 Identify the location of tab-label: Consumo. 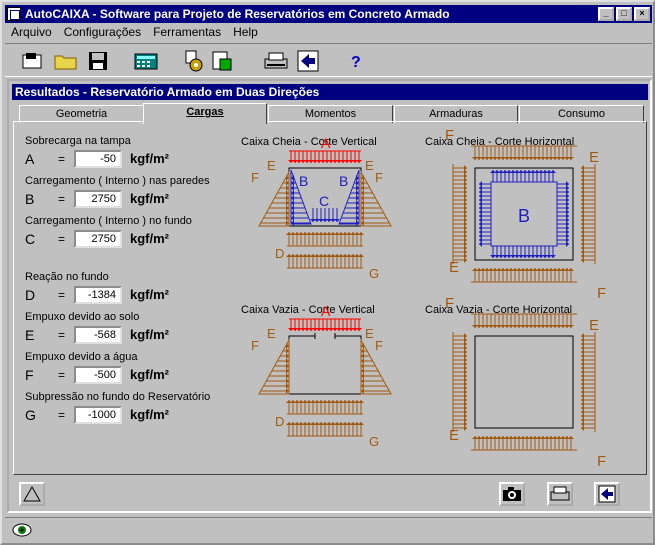
(581, 114).